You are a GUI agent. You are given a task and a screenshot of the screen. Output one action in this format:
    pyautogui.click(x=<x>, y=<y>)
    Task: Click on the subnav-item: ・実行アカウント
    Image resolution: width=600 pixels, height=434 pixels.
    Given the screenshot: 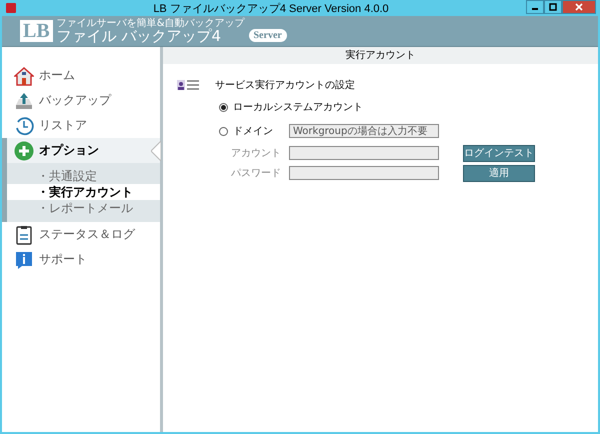 What is the action you would take?
    pyautogui.click(x=83, y=192)
    